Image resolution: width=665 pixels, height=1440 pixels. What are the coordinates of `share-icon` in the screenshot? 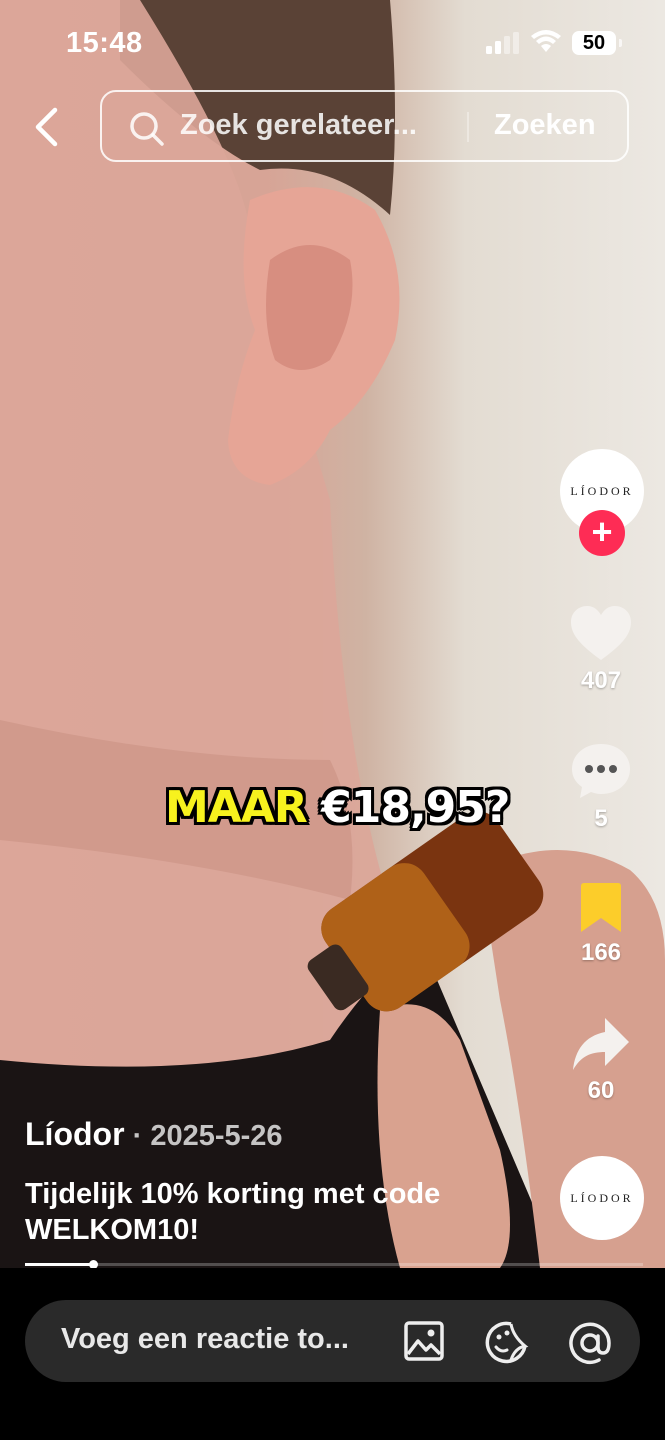 It's located at (601, 1044).